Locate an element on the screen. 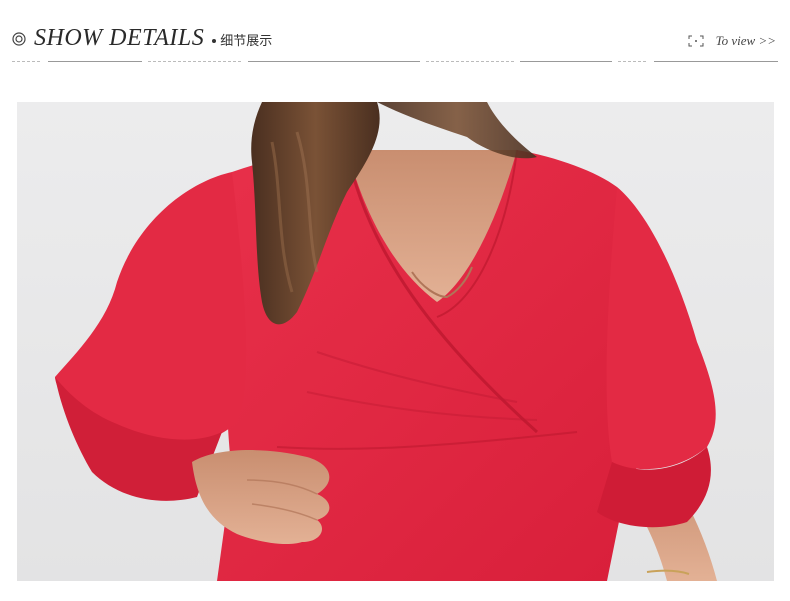 Image resolution: width=790 pixels, height=601 pixels. view-link-group: To view >> is located at coordinates (732, 40).